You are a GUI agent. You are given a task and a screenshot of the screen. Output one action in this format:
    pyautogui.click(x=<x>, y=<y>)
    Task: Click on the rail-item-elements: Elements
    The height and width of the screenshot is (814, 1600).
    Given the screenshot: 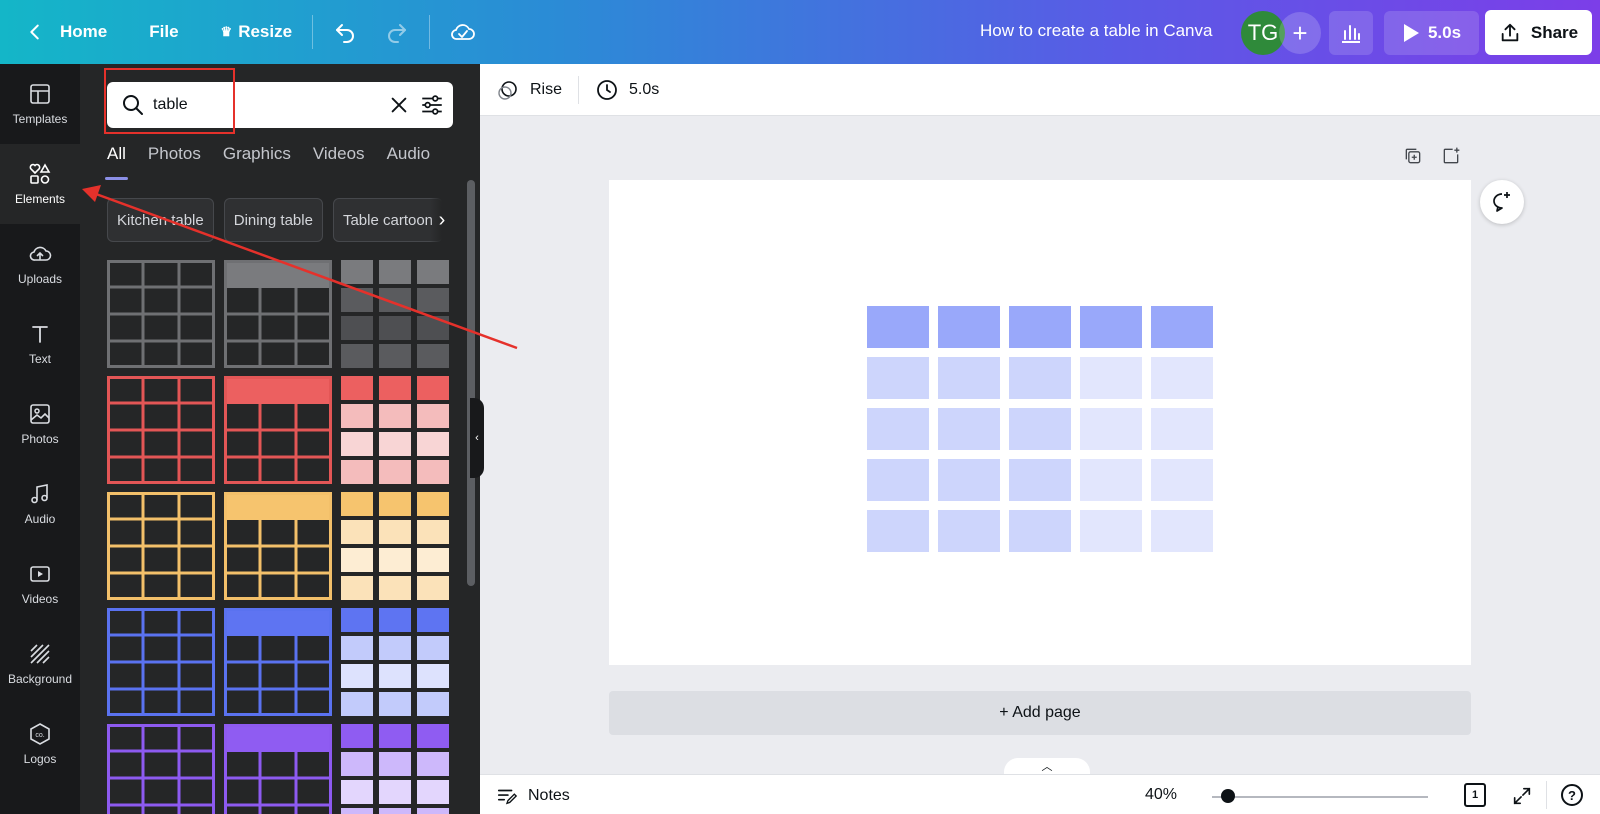 What is the action you would take?
    pyautogui.click(x=40, y=184)
    